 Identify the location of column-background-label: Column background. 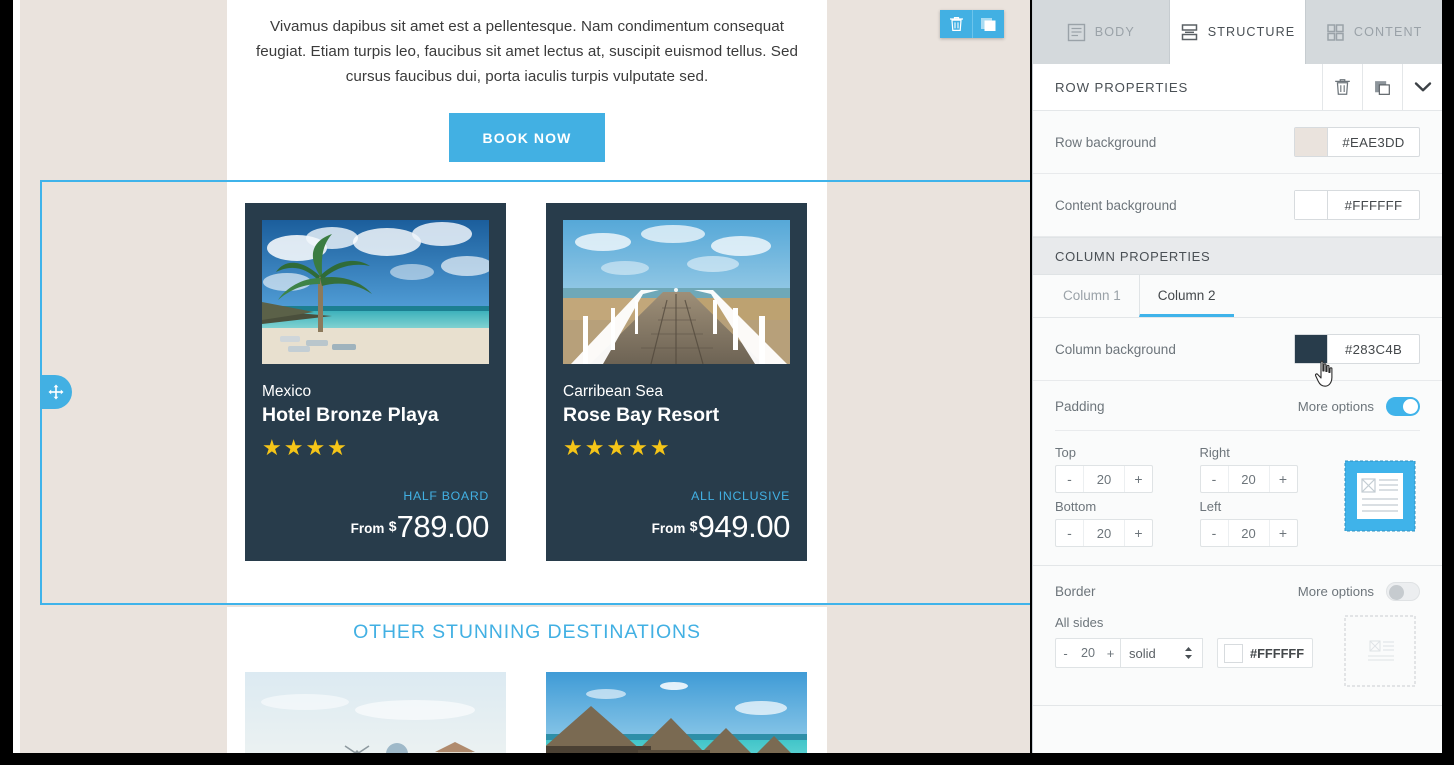
(1115, 349).